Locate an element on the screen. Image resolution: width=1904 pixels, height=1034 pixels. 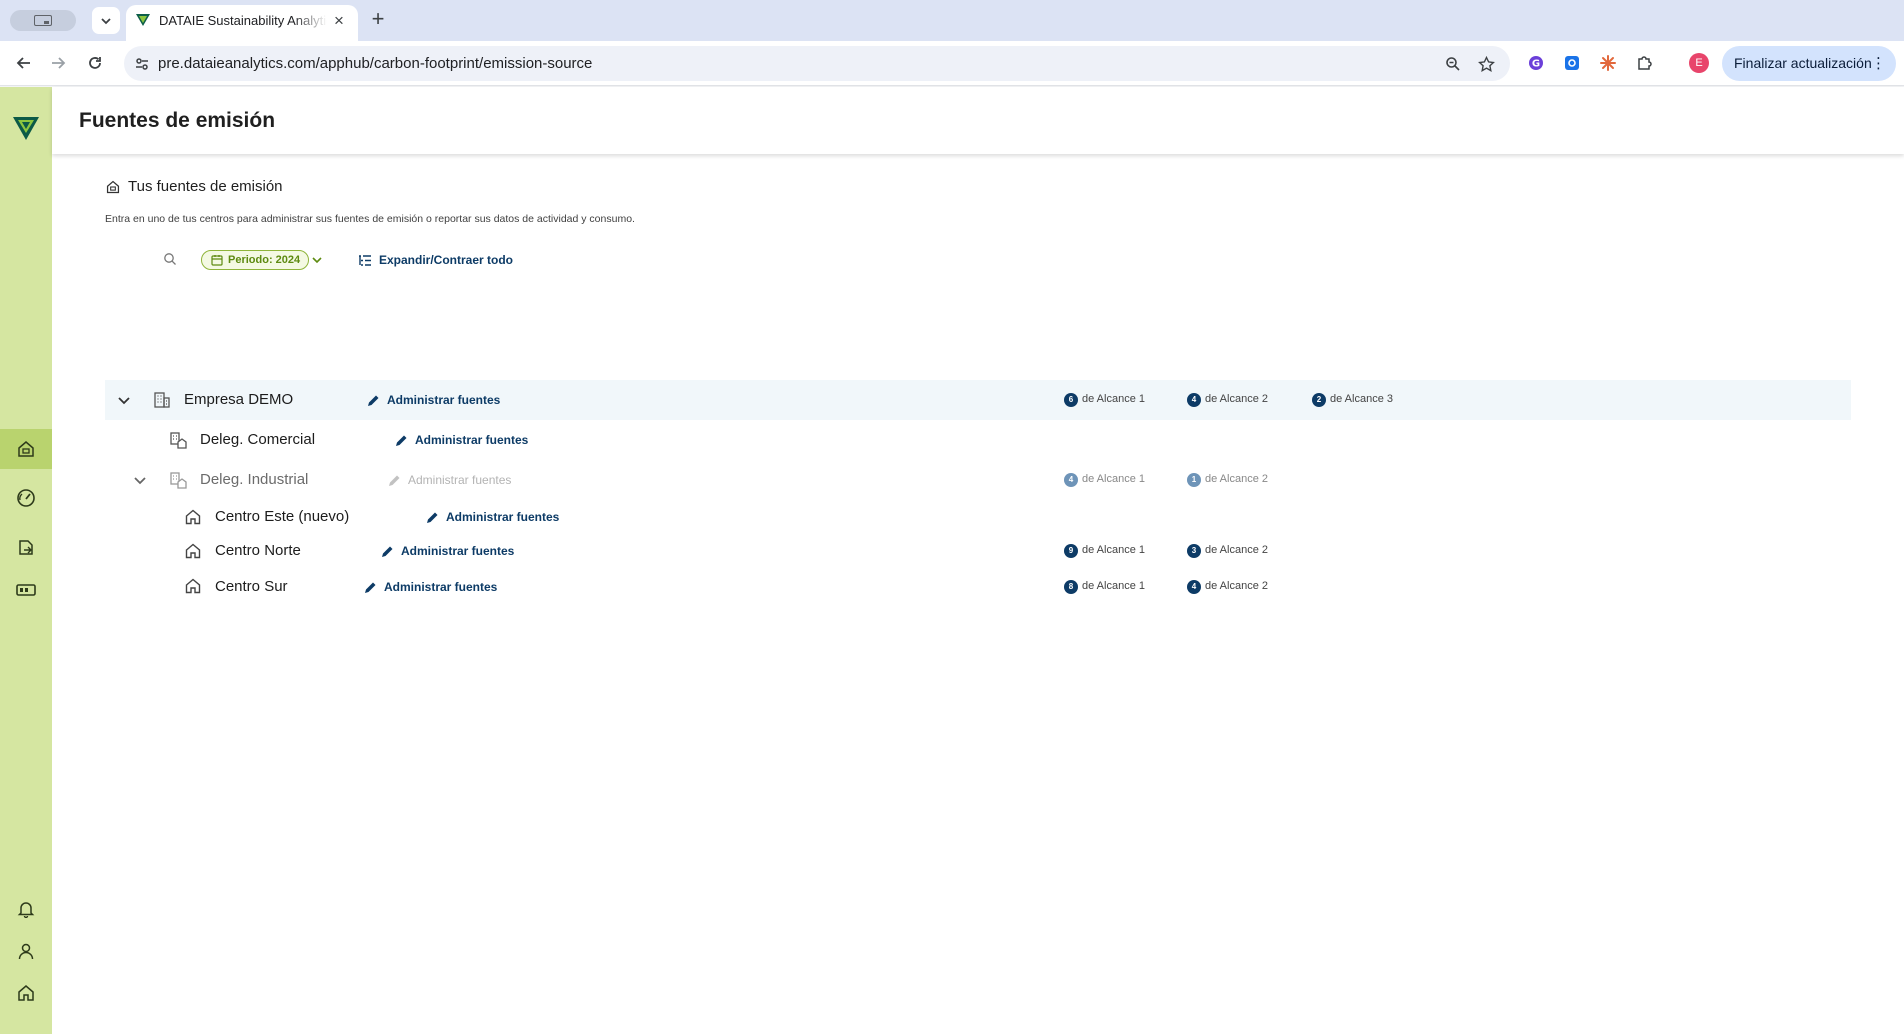
app-sidebar is located at coordinates (26, 560).